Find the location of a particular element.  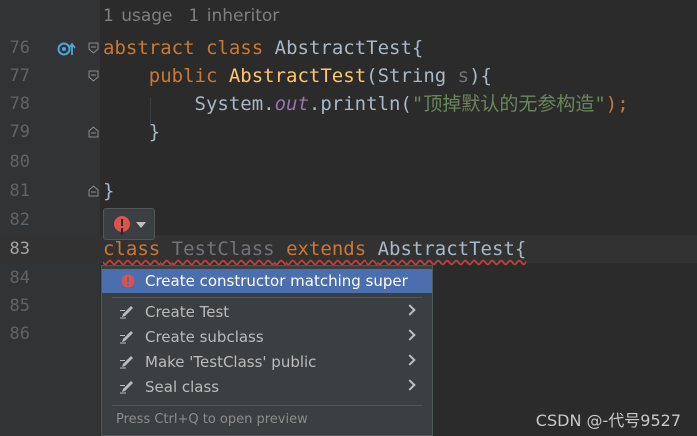

menu-item-label: Create constructor matching super is located at coordinates (276, 281).